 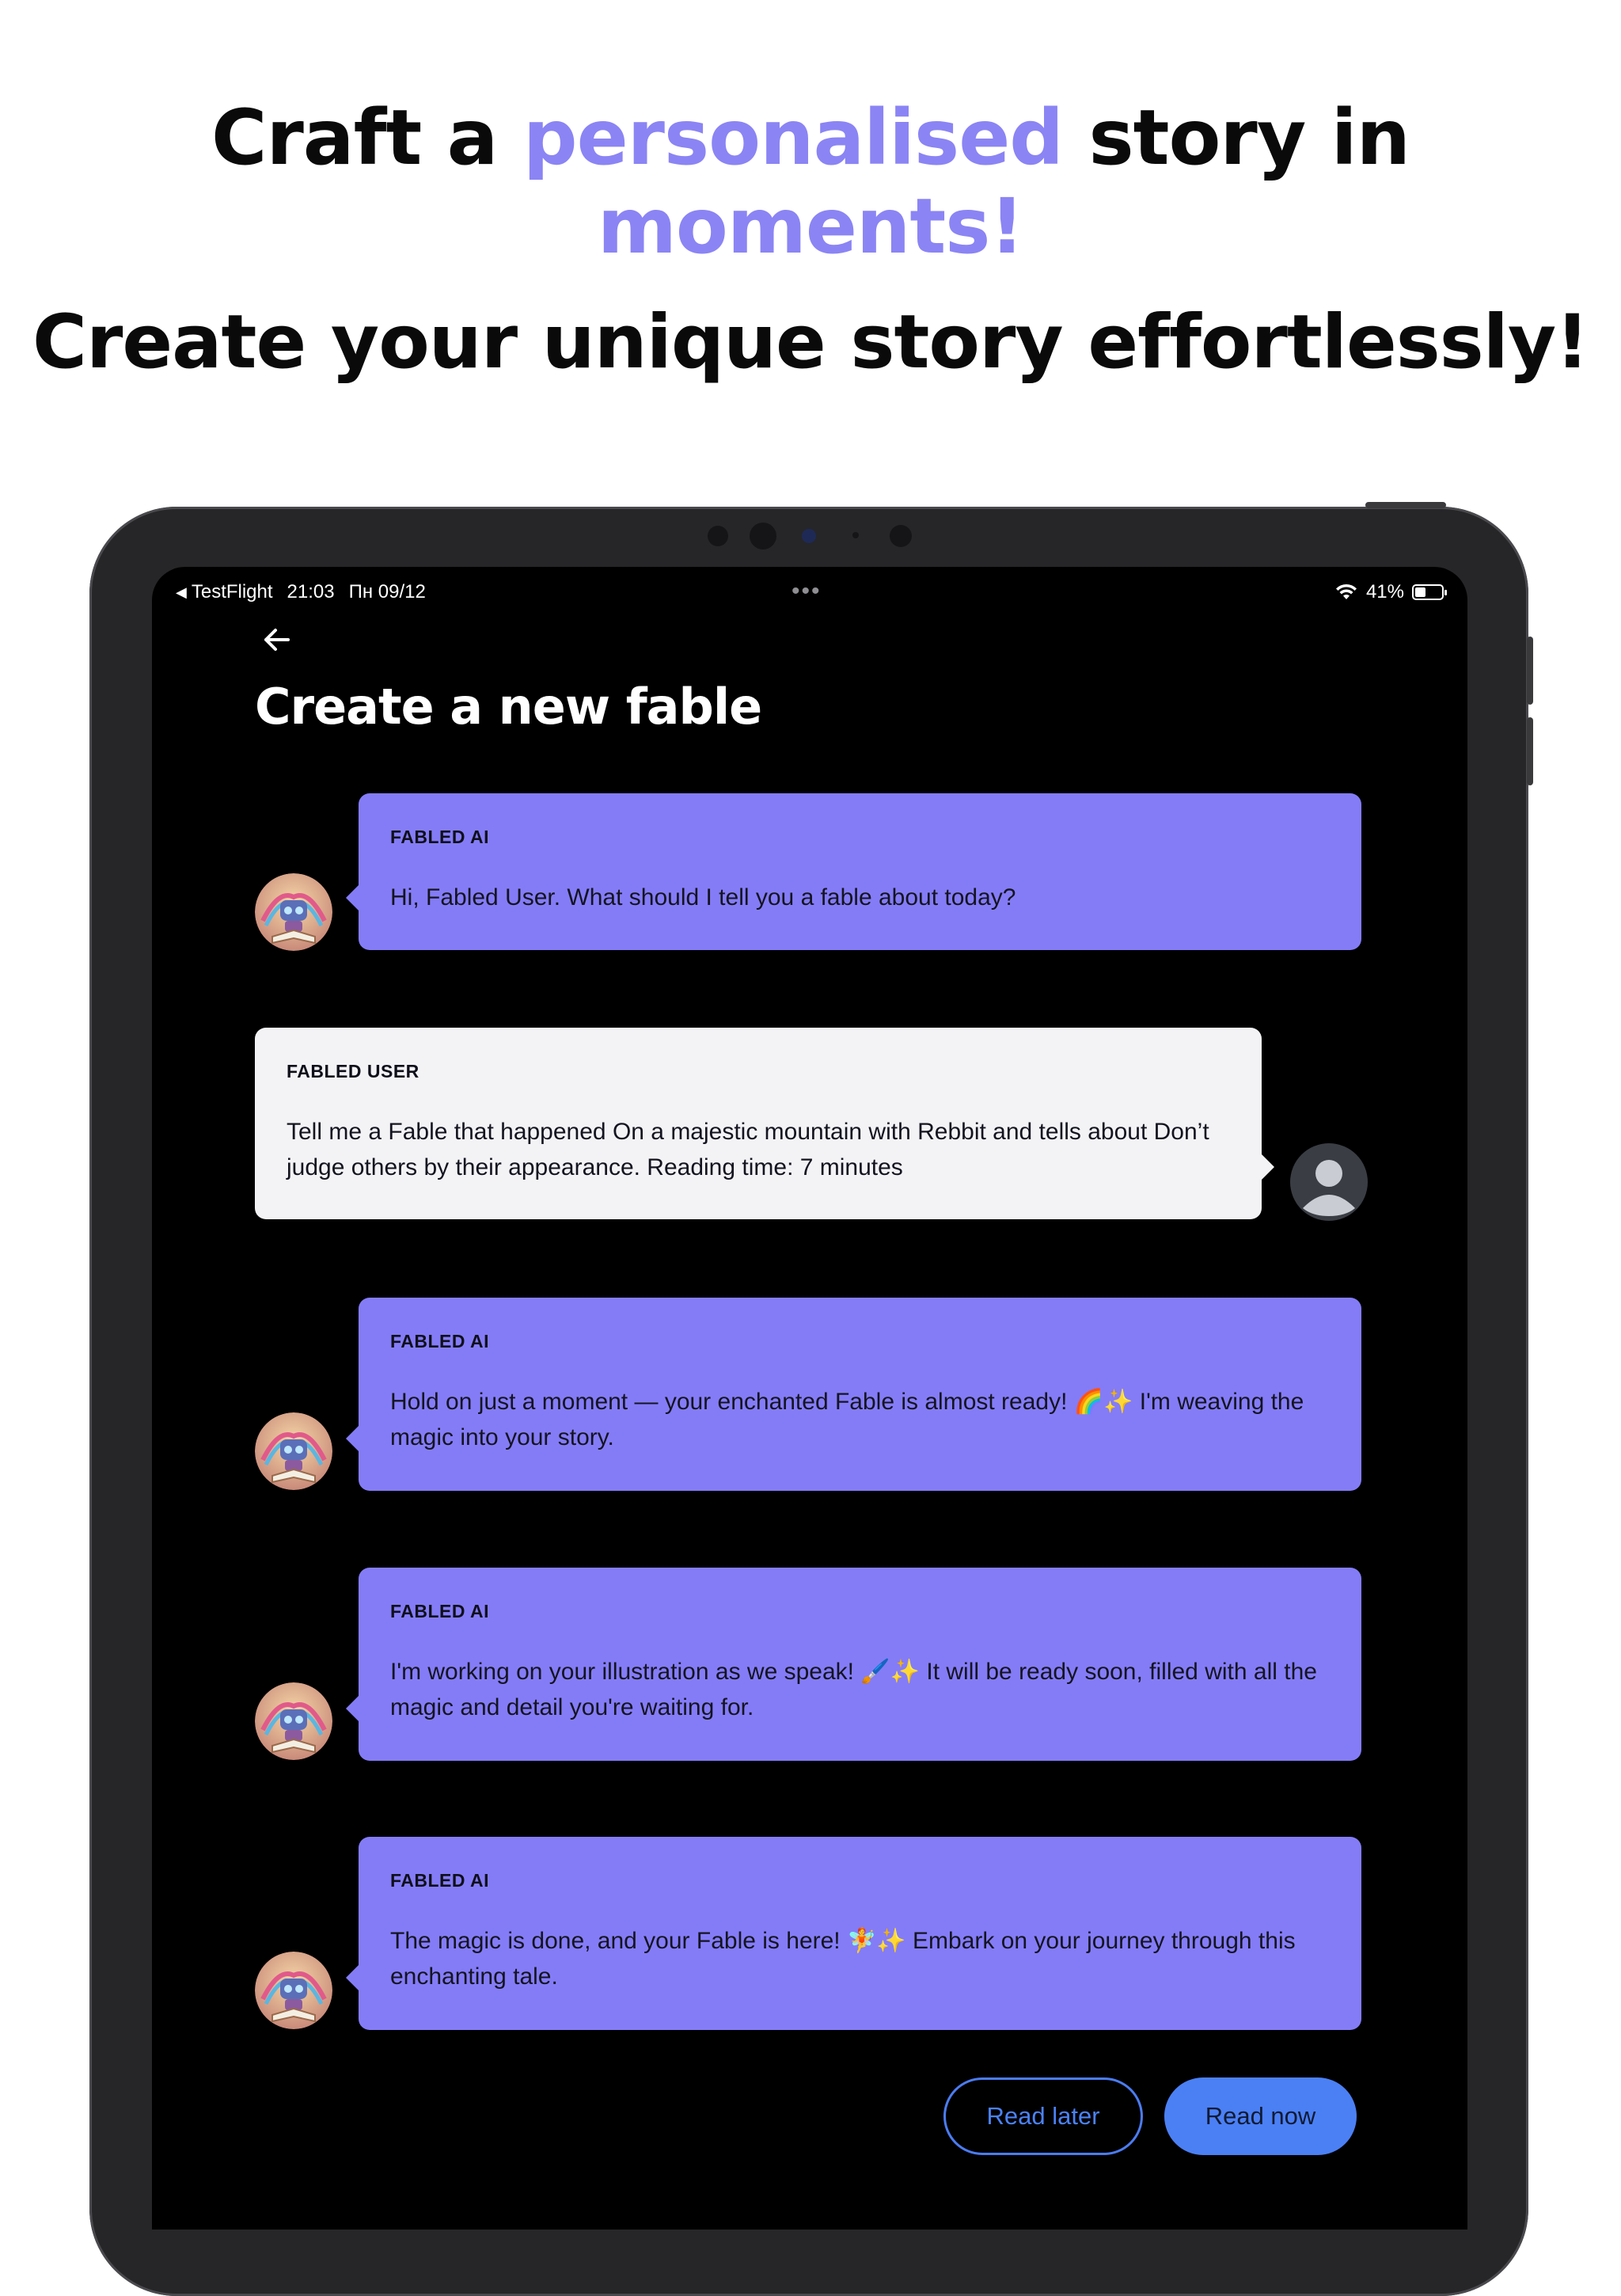 I want to click on wifi-icon, so click(x=1346, y=591).